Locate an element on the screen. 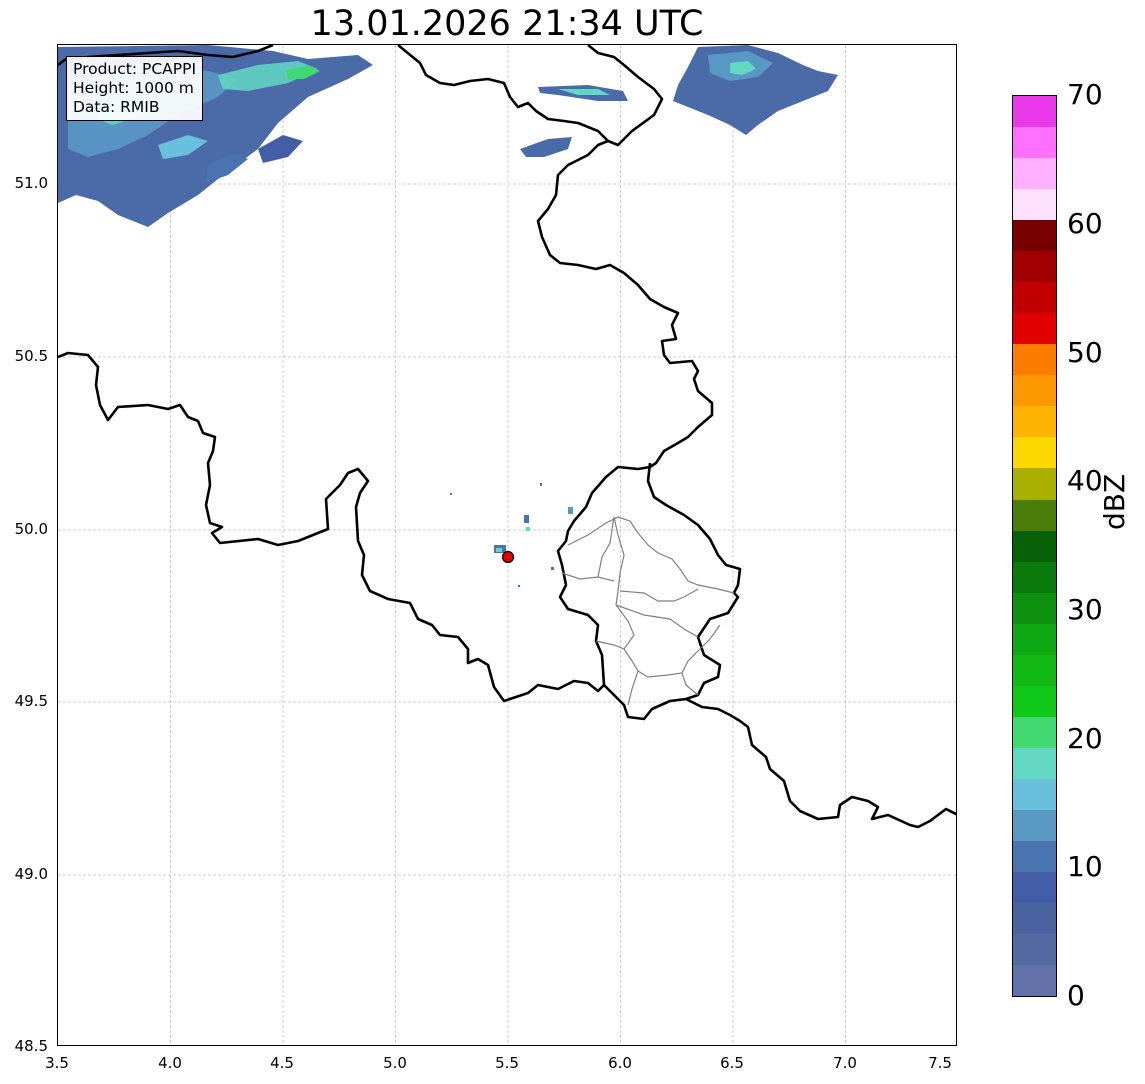 Image resolution: width=1145 pixels, height=1084 pixels. colorbar-tick-label: 70 is located at coordinates (1085, 94).